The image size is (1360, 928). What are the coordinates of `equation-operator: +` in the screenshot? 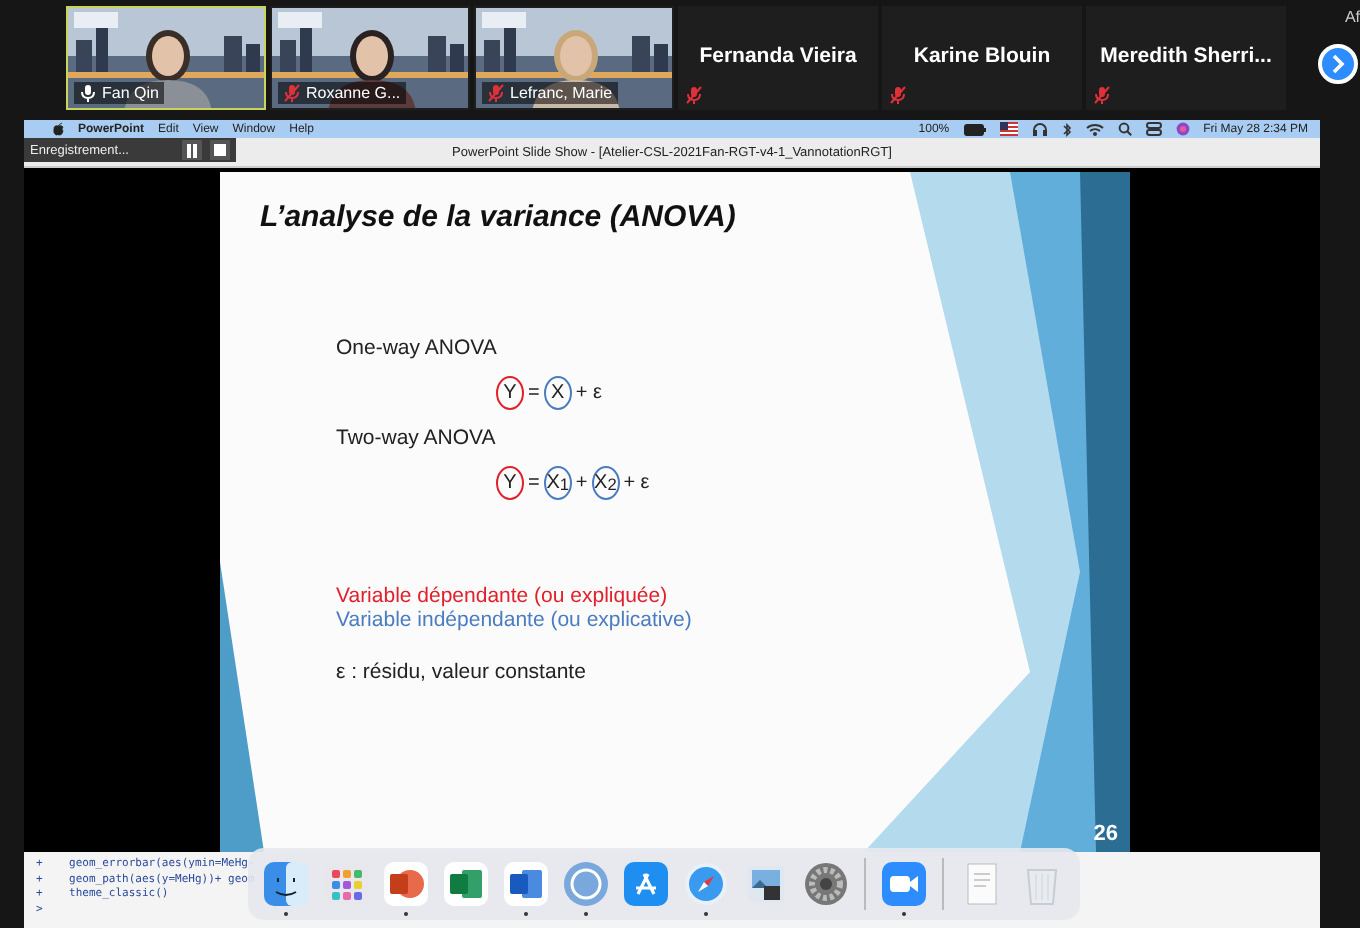 It's located at (581, 483).